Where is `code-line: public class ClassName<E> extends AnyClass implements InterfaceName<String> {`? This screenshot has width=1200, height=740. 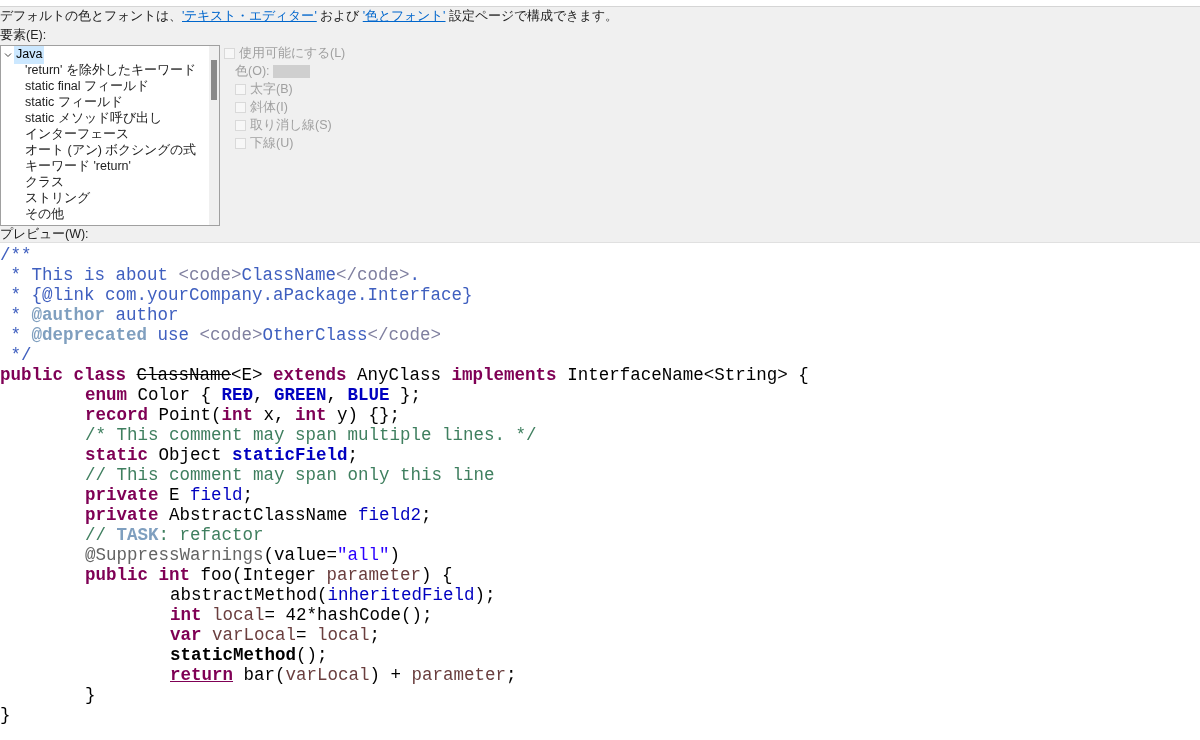 code-line: public class ClassName<E> extends AnyClass implements InterfaceName<String> { is located at coordinates (404, 375).